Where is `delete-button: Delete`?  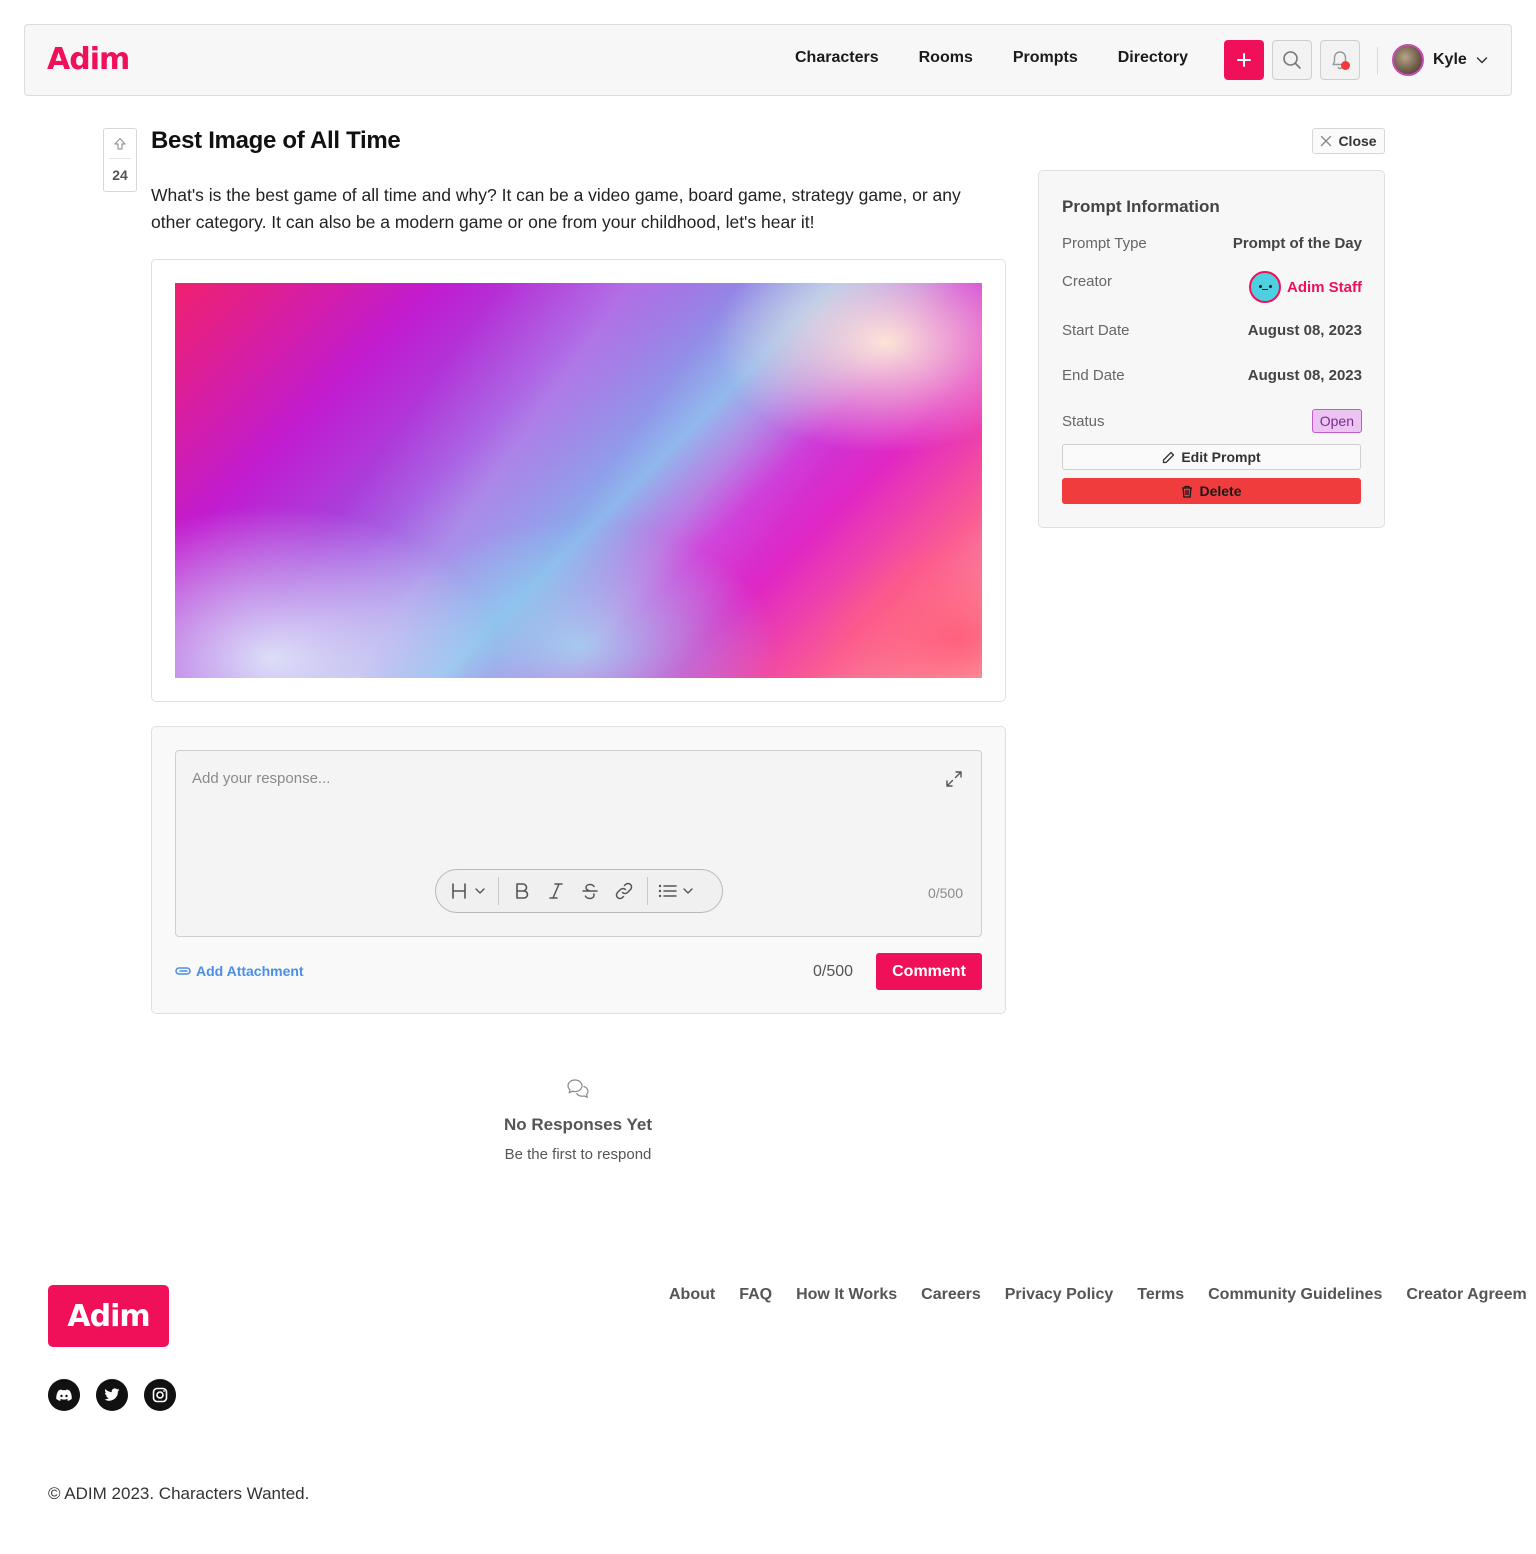 delete-button: Delete is located at coordinates (1211, 491).